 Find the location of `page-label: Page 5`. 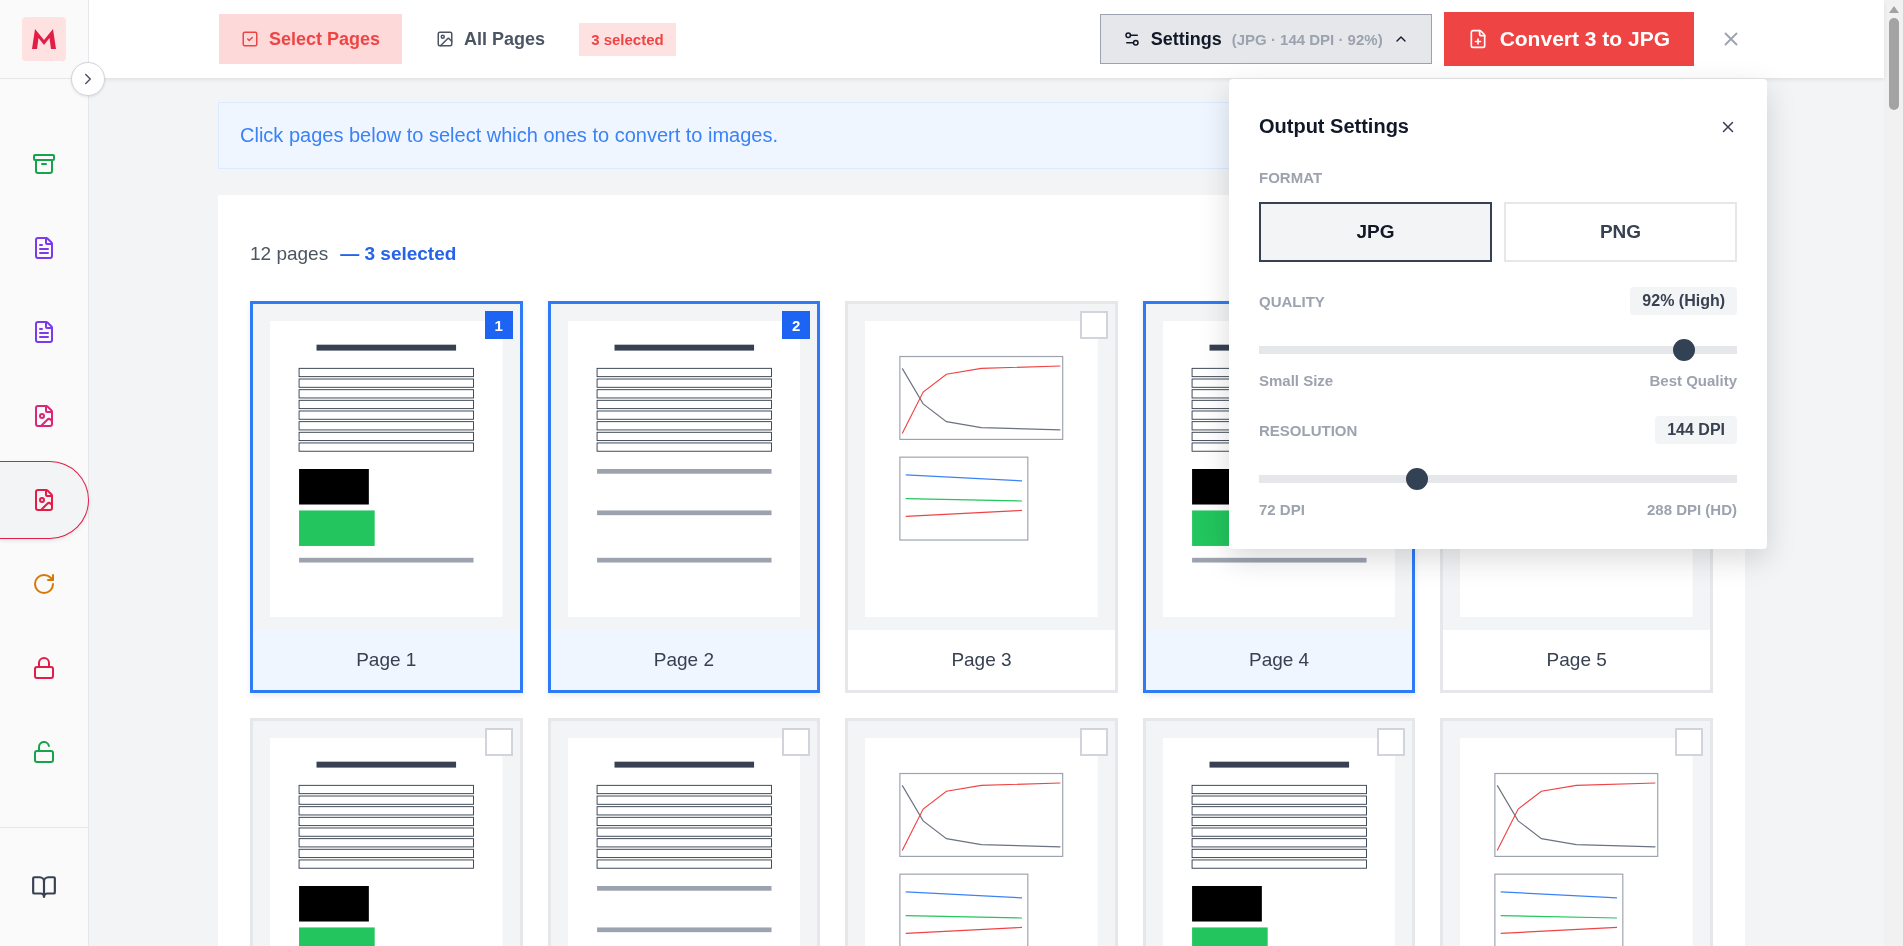

page-label: Page 5 is located at coordinates (1576, 660).